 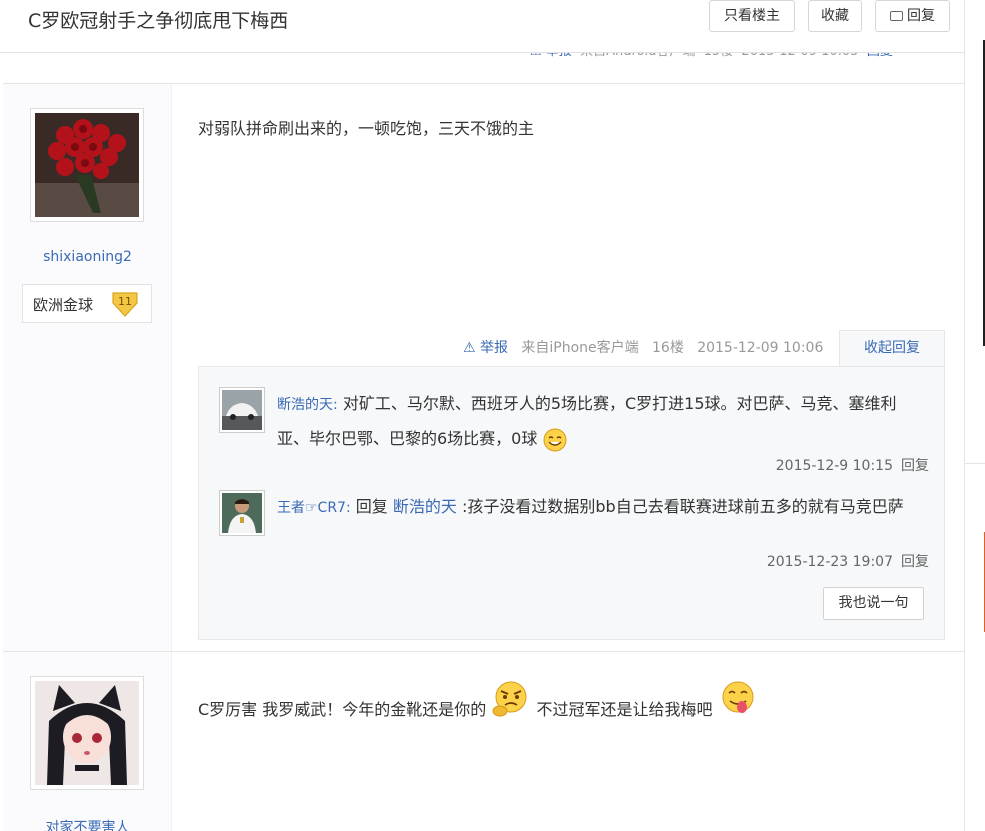 I want to click on reply-time: 2015-12-23 19:07, so click(x=829, y=562).